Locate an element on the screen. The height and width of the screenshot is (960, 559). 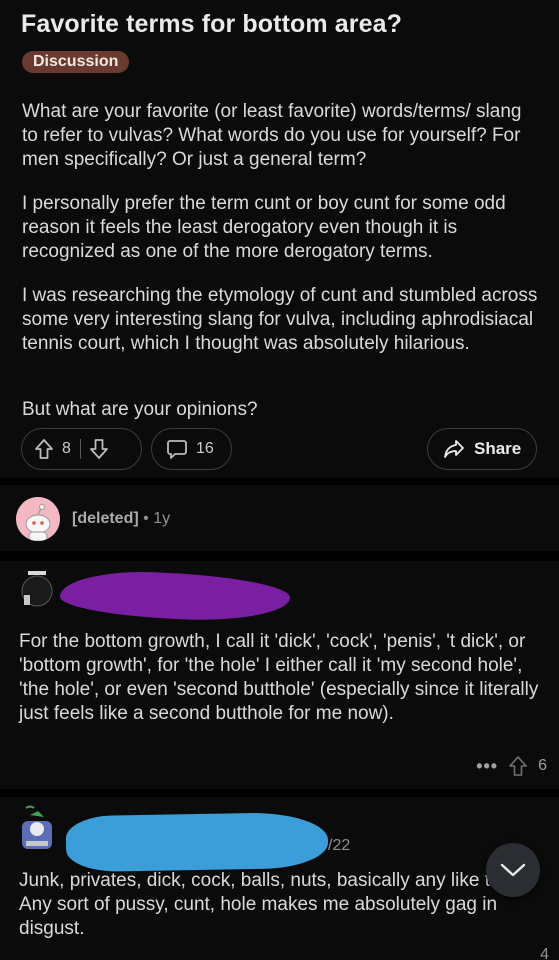
comment-vote-count: 4 is located at coordinates (544, 953).